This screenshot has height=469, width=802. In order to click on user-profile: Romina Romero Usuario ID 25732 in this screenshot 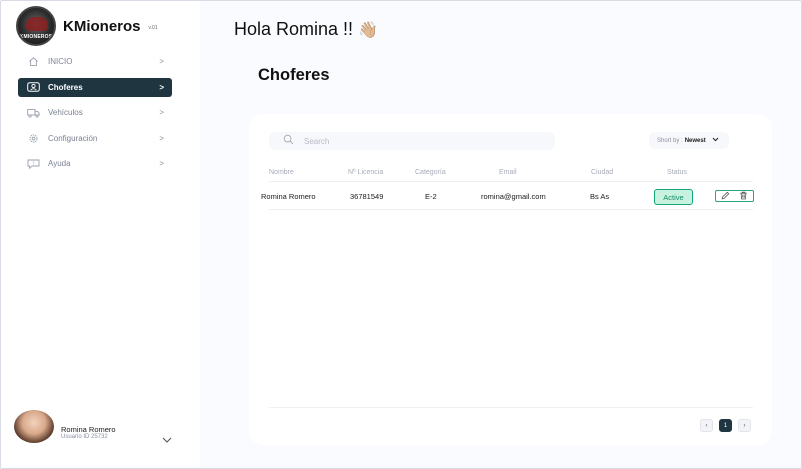, I will do `click(100, 428)`.